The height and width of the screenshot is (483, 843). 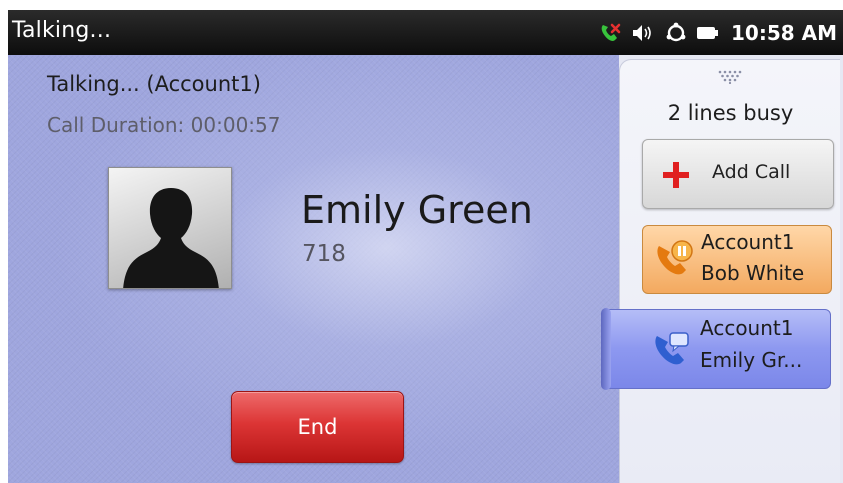 What do you see at coordinates (164, 125) in the screenshot?
I see `call-duration: Call Duration: 00:00:57` at bounding box center [164, 125].